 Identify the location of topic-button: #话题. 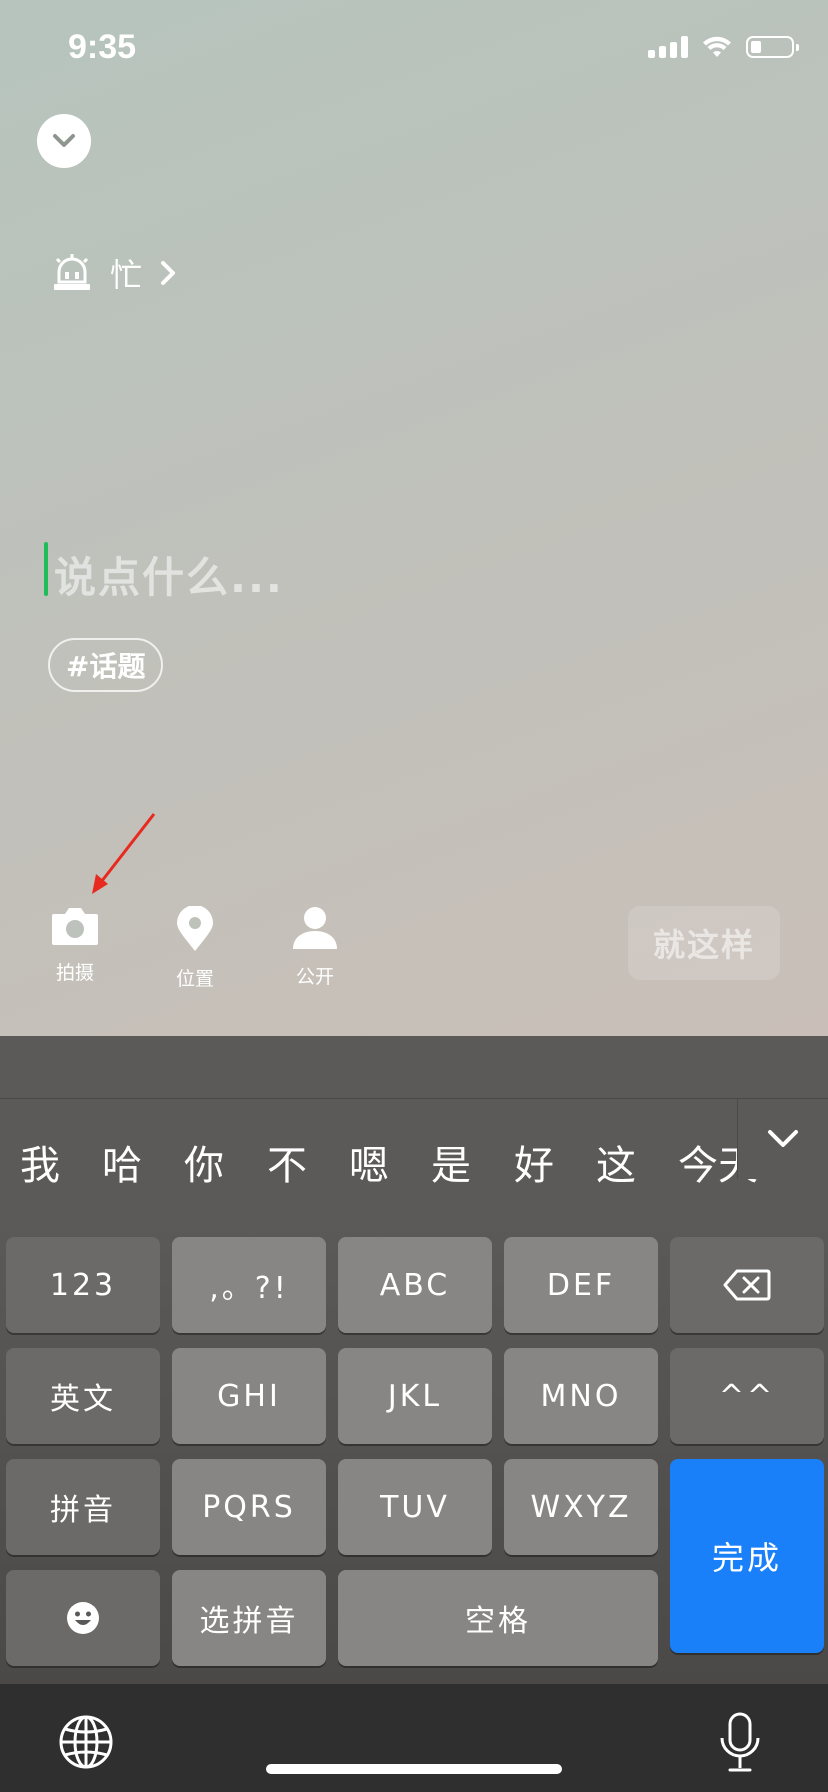
(106, 665).